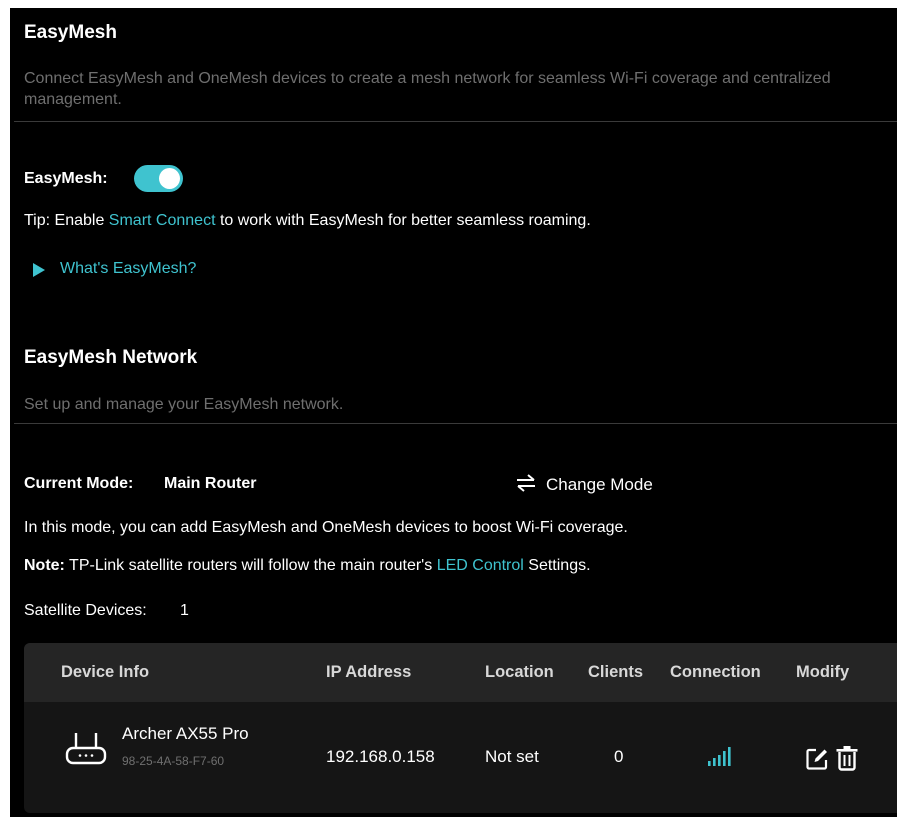 This screenshot has height=817, width=897. I want to click on network-divider, so click(455, 423).